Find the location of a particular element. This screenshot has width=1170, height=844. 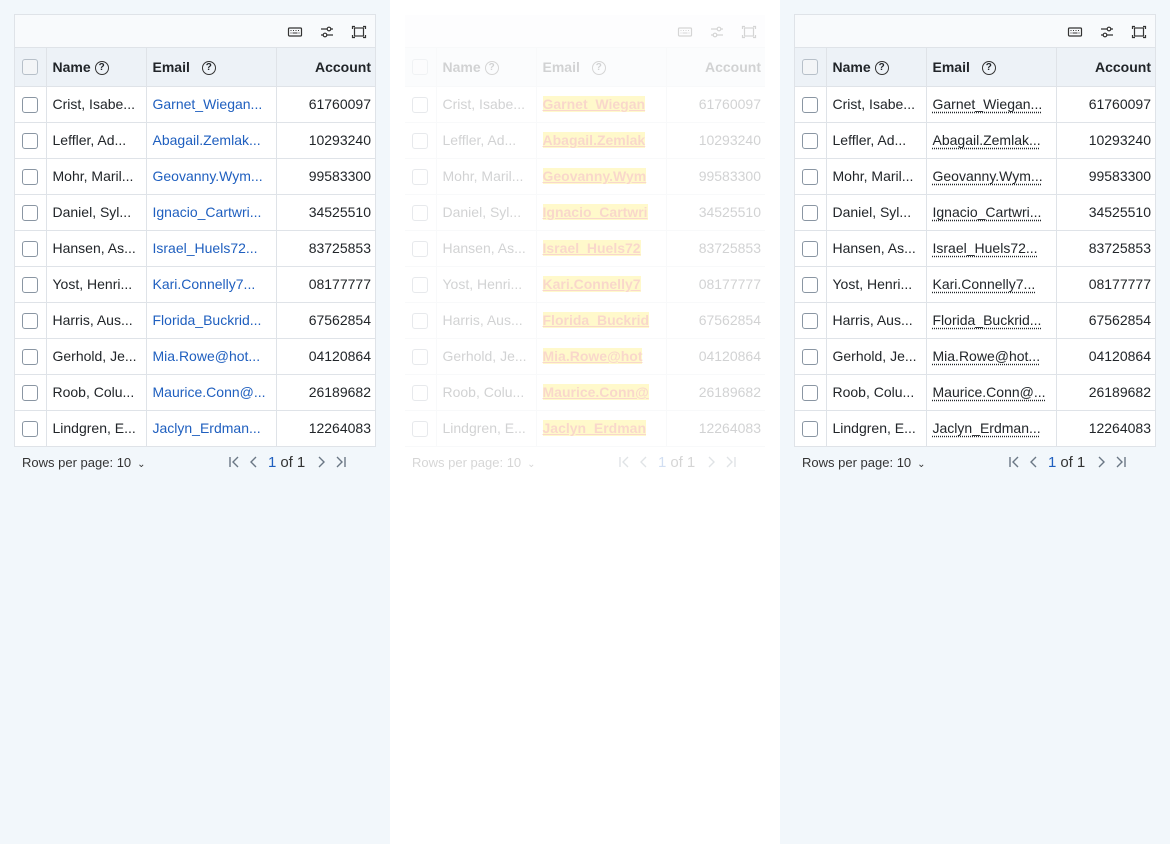

table-row: Gerhold, Je... Mia.Rowe@hot 04120864 is located at coordinates (585, 356).